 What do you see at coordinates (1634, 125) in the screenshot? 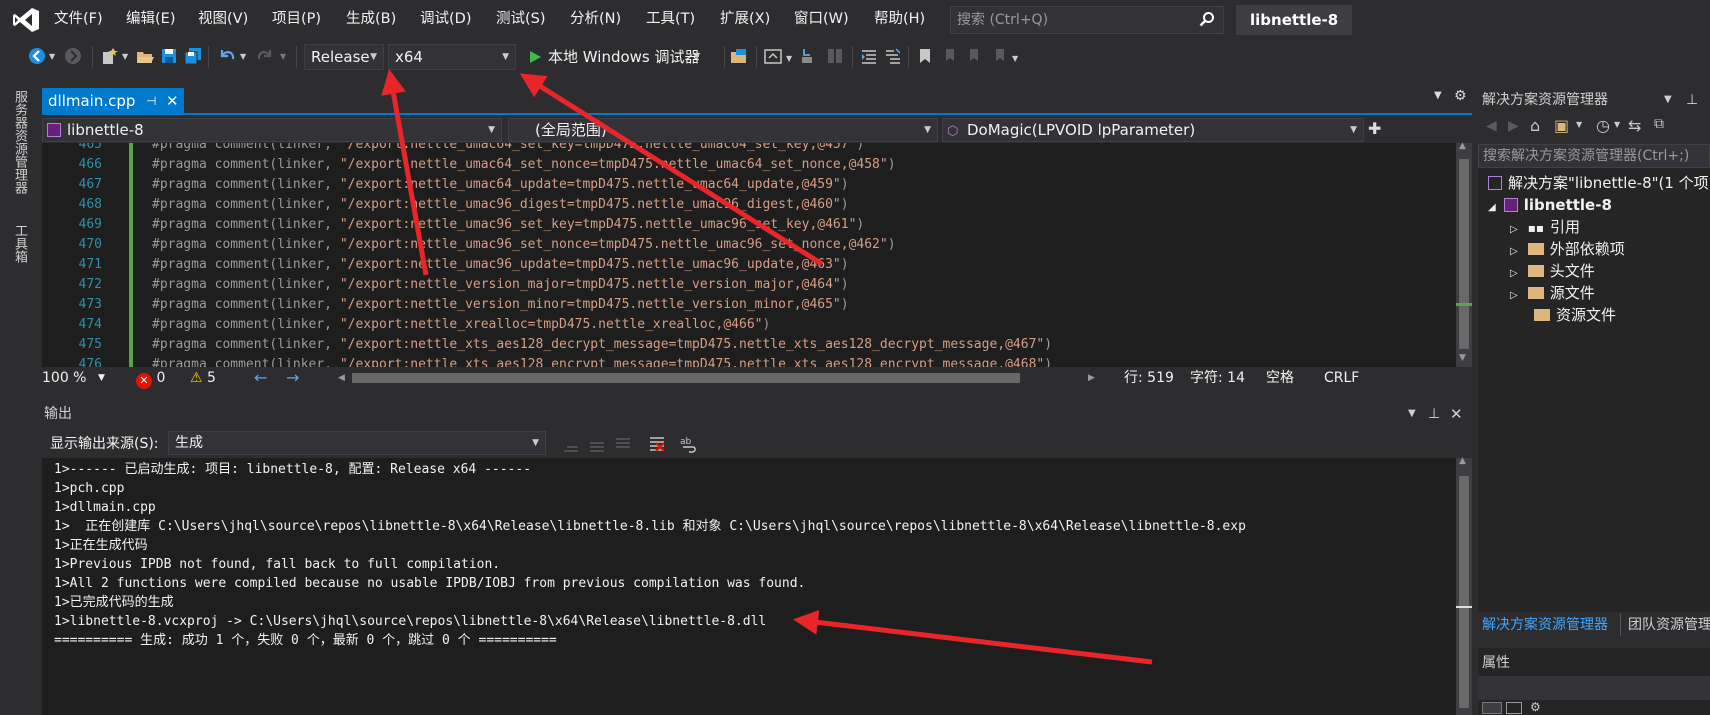
I see `sync-icon: ⇆` at bounding box center [1634, 125].